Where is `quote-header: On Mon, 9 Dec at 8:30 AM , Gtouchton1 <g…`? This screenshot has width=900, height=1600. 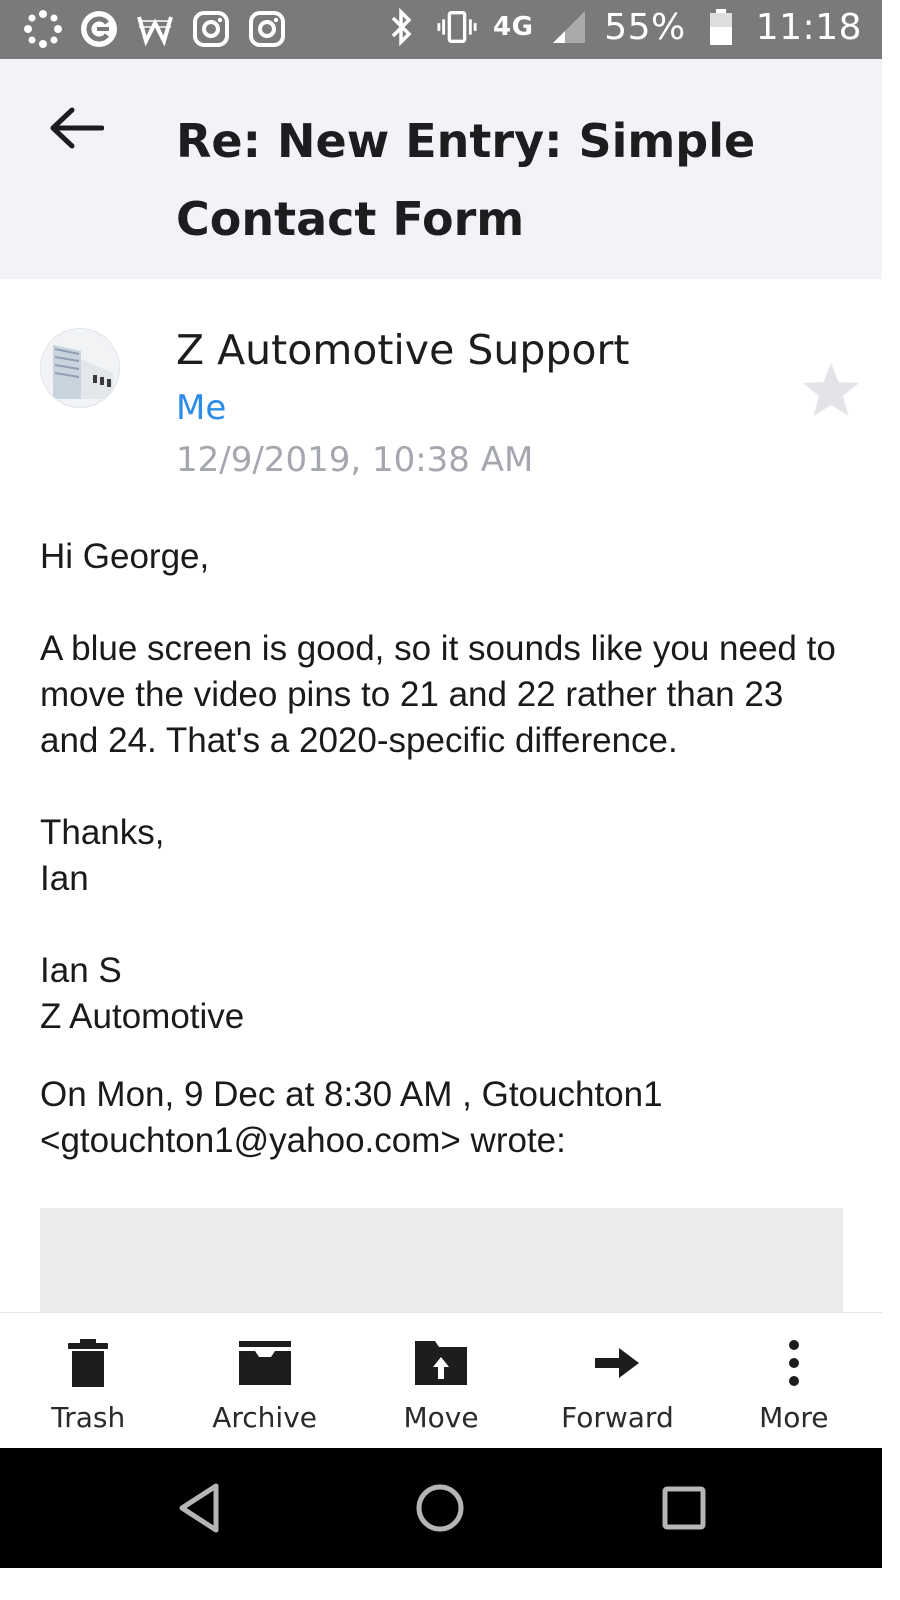 quote-header: On Mon, 9 Dec at 8:30 AM , Gtouchton1 <g… is located at coordinates (440, 1118).